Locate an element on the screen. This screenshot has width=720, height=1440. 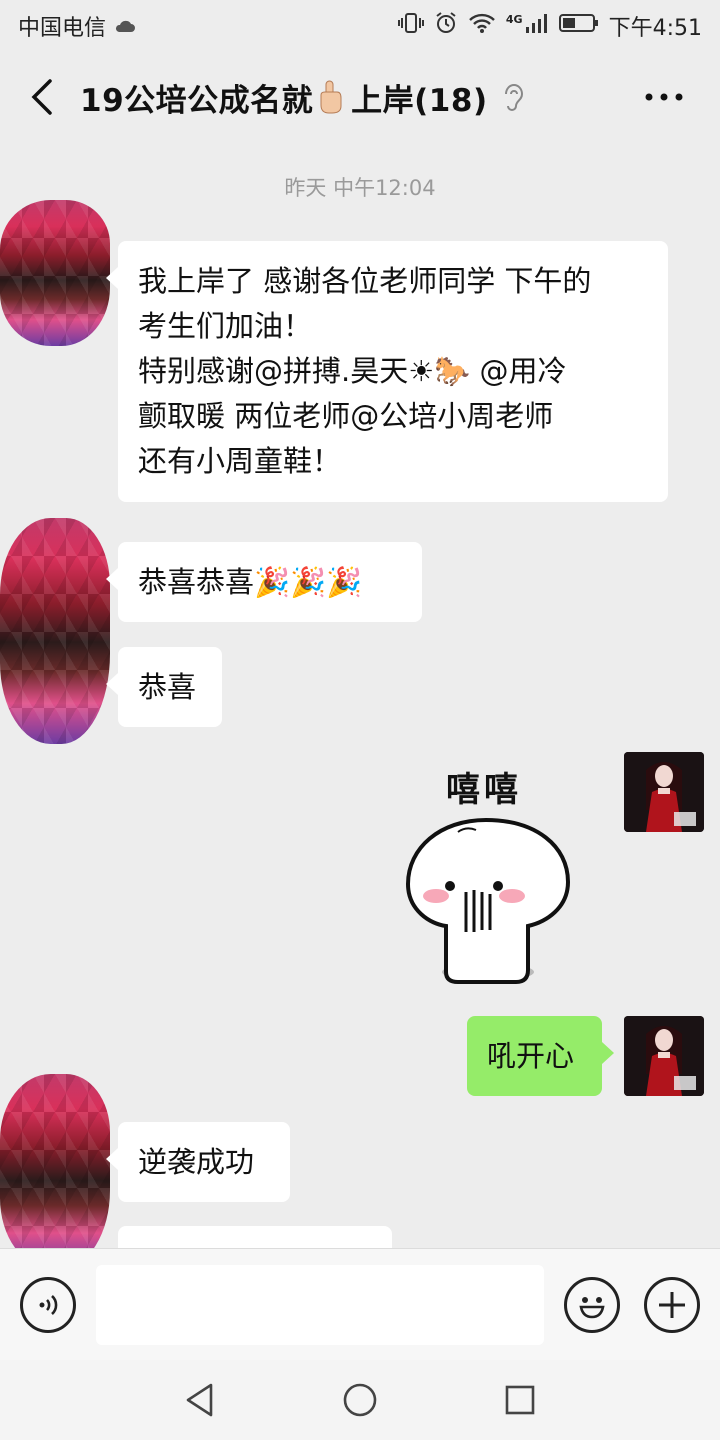
carrier-label: 中国电信 is located at coordinates (62, 28).